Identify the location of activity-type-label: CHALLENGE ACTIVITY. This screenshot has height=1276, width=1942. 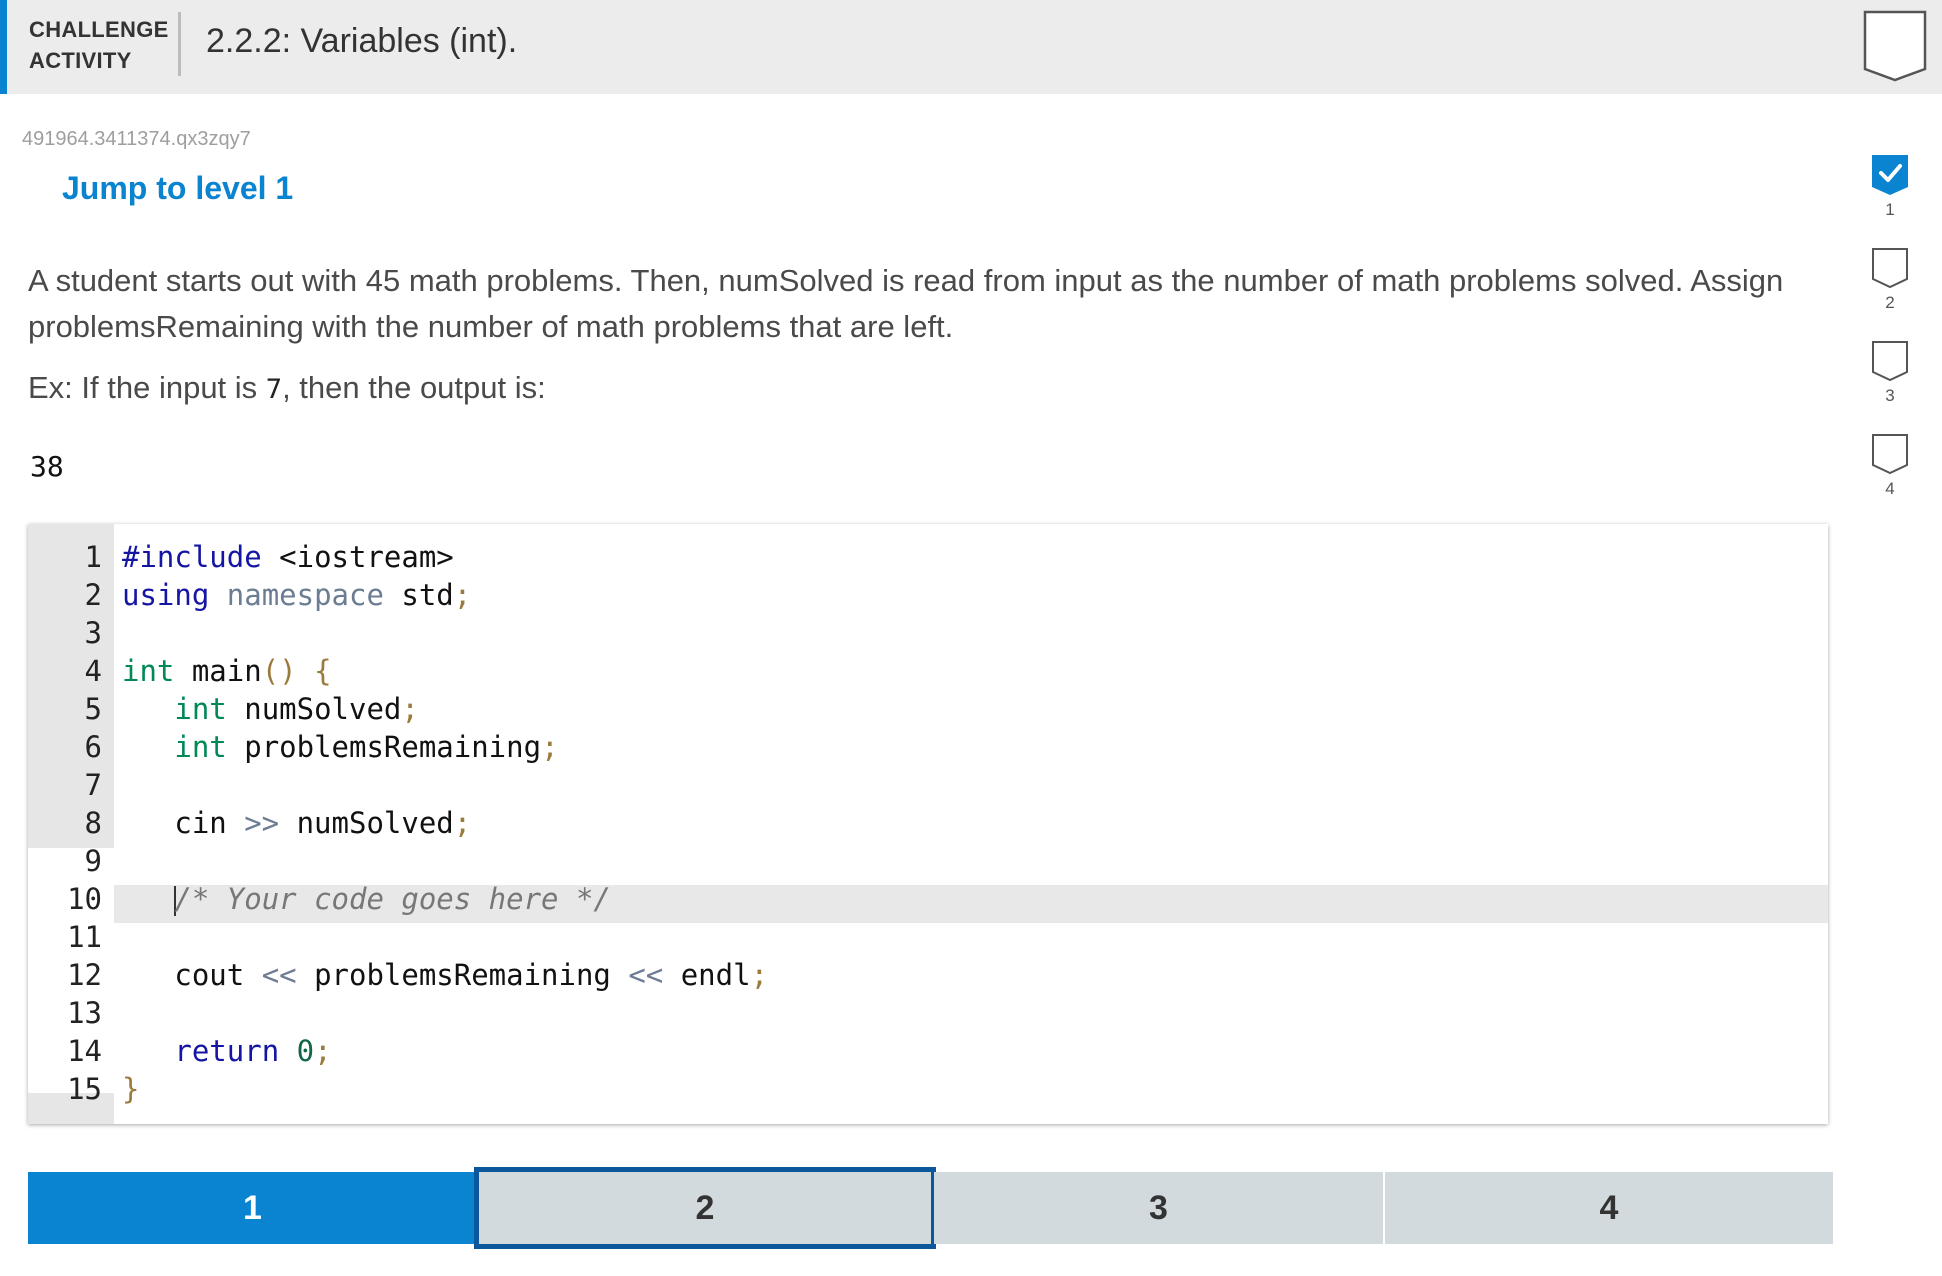
(99, 45).